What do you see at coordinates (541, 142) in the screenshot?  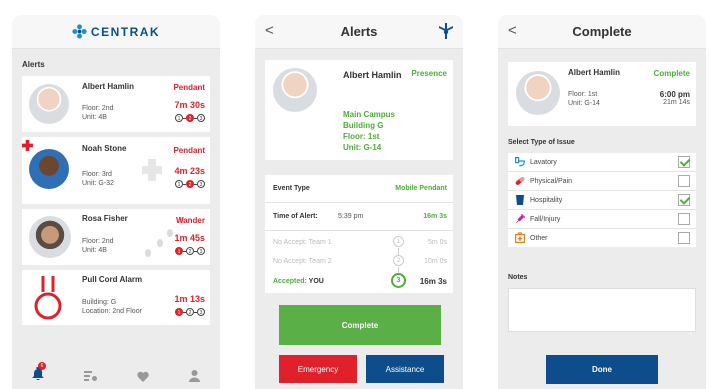 I see `select-issue-label: Select Type of Issue` at bounding box center [541, 142].